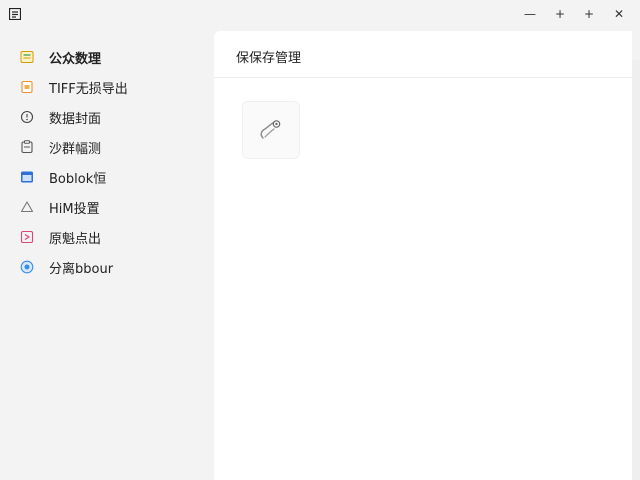 The image size is (640, 480). What do you see at coordinates (27, 207) in the screenshot?
I see `triangle-icon` at bounding box center [27, 207].